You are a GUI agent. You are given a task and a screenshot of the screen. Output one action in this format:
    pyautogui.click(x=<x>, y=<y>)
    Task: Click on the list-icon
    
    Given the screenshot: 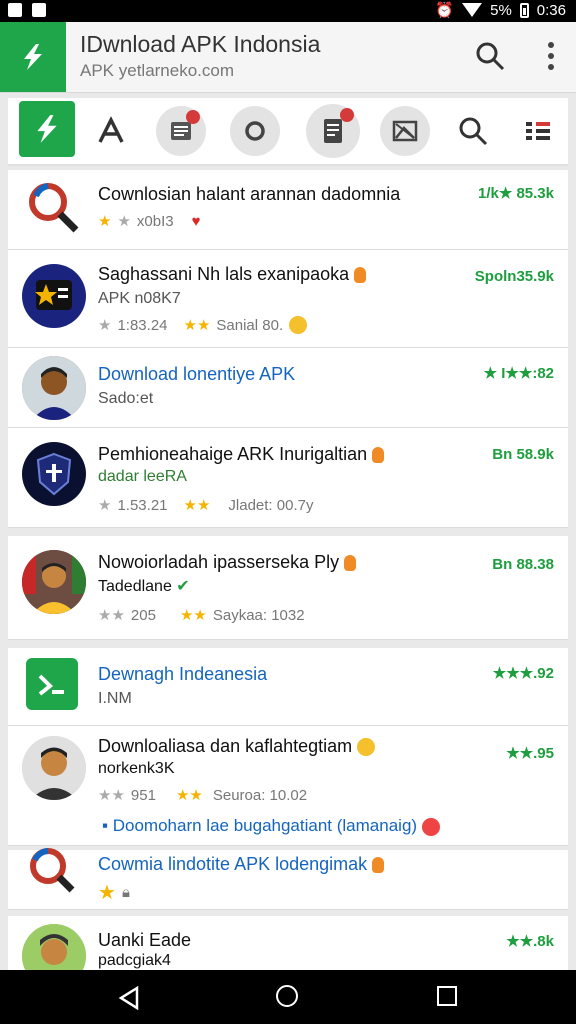 What is the action you would take?
    pyautogui.click(x=538, y=131)
    